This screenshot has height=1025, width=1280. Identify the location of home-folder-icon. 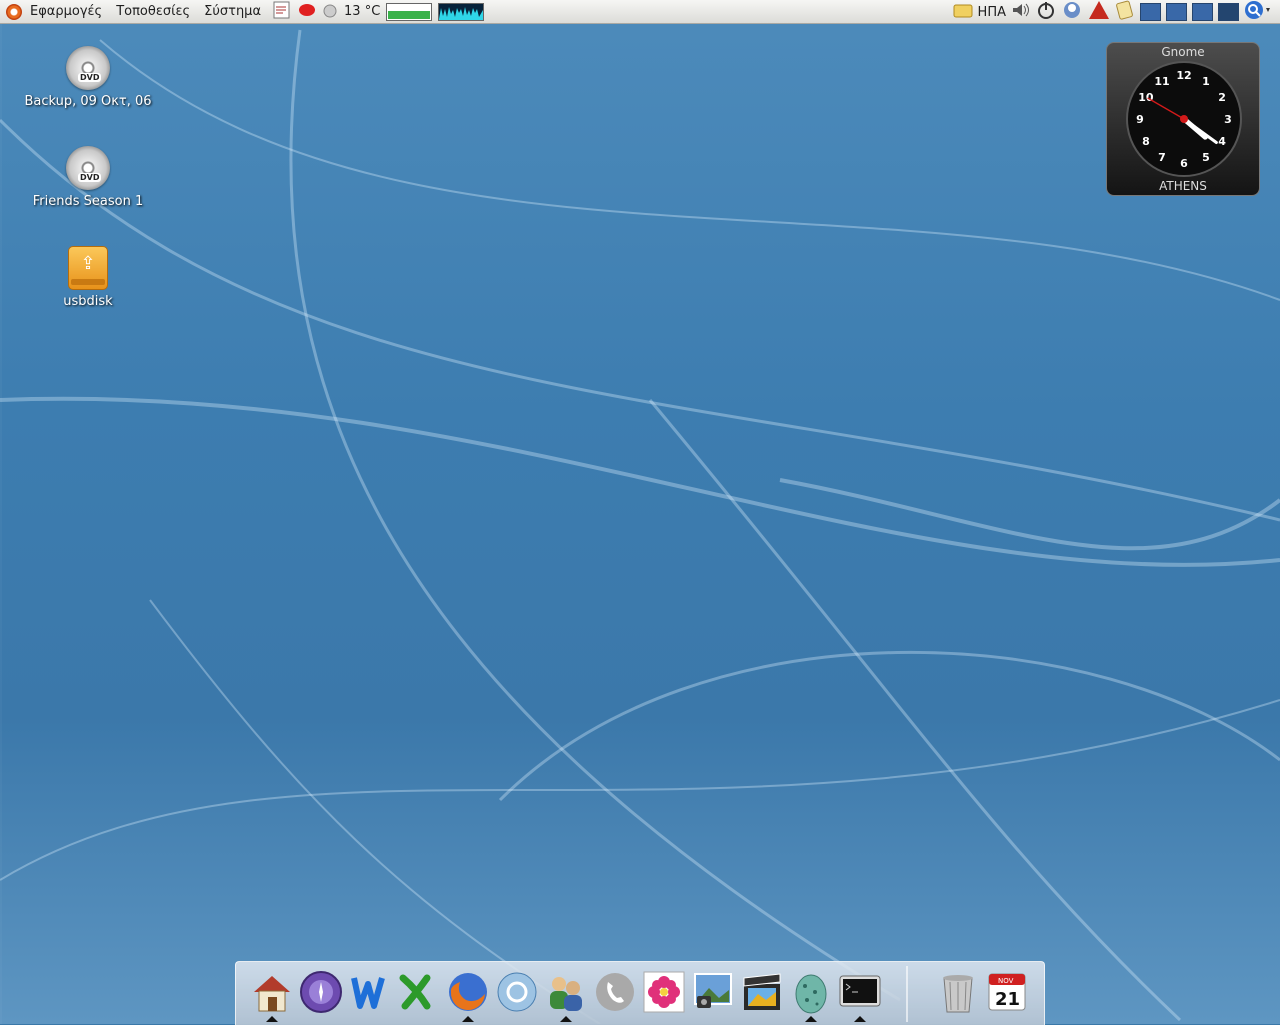
(272, 996).